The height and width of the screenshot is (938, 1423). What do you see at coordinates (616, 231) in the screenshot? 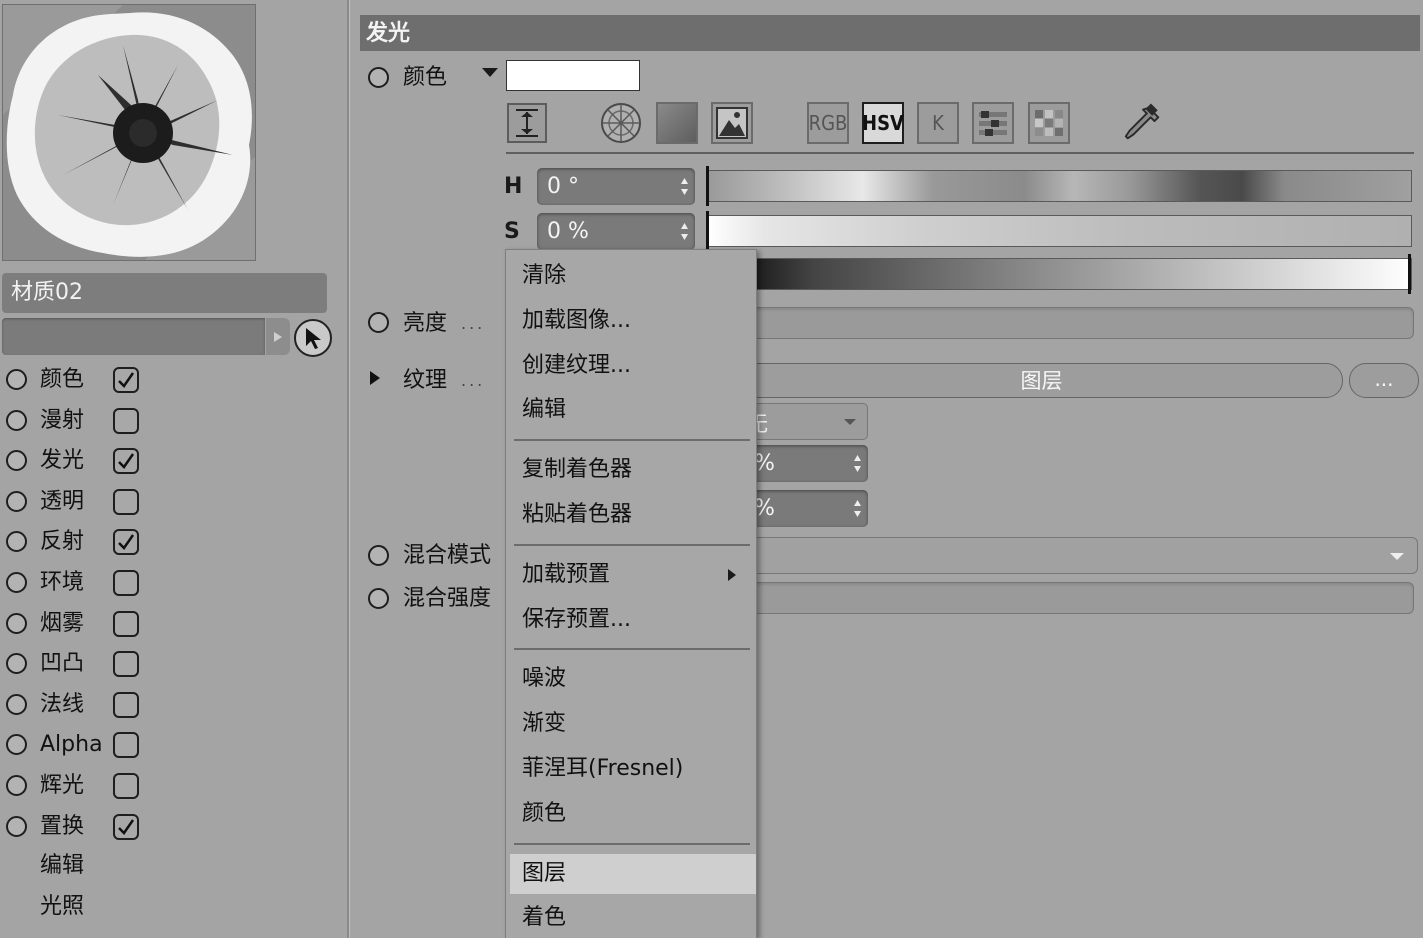
I see `saturation-input: 0 %` at bounding box center [616, 231].